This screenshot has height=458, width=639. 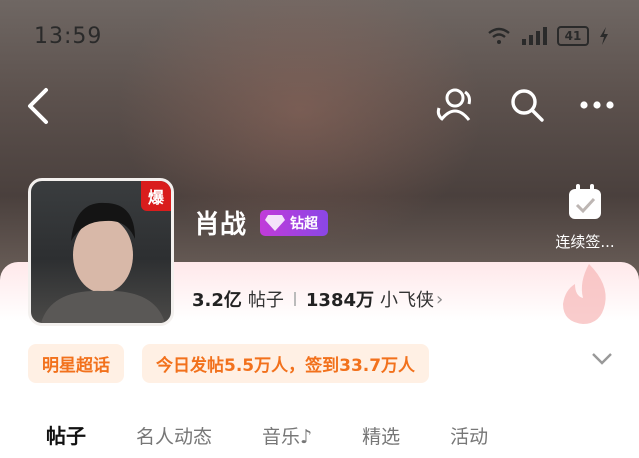 I want to click on tab-featured: 精选, so click(x=381, y=435).